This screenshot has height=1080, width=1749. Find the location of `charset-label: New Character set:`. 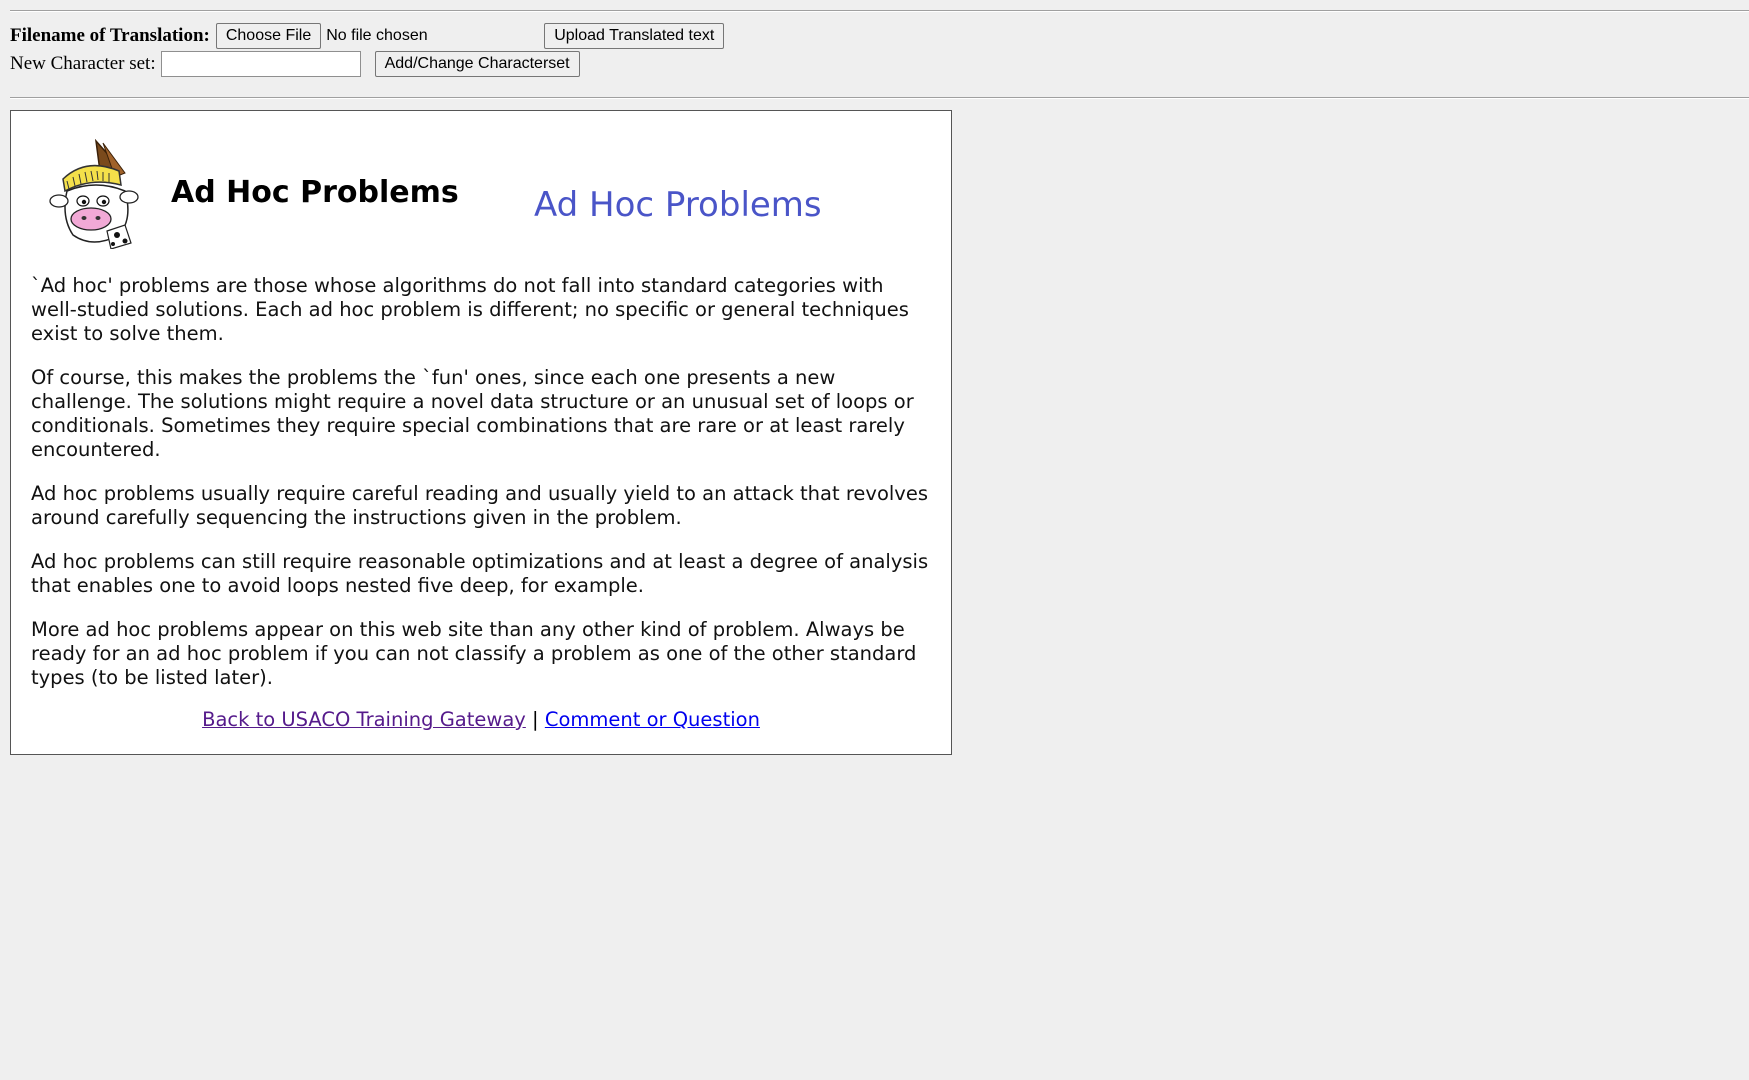

charset-label: New Character set: is located at coordinates (83, 63).